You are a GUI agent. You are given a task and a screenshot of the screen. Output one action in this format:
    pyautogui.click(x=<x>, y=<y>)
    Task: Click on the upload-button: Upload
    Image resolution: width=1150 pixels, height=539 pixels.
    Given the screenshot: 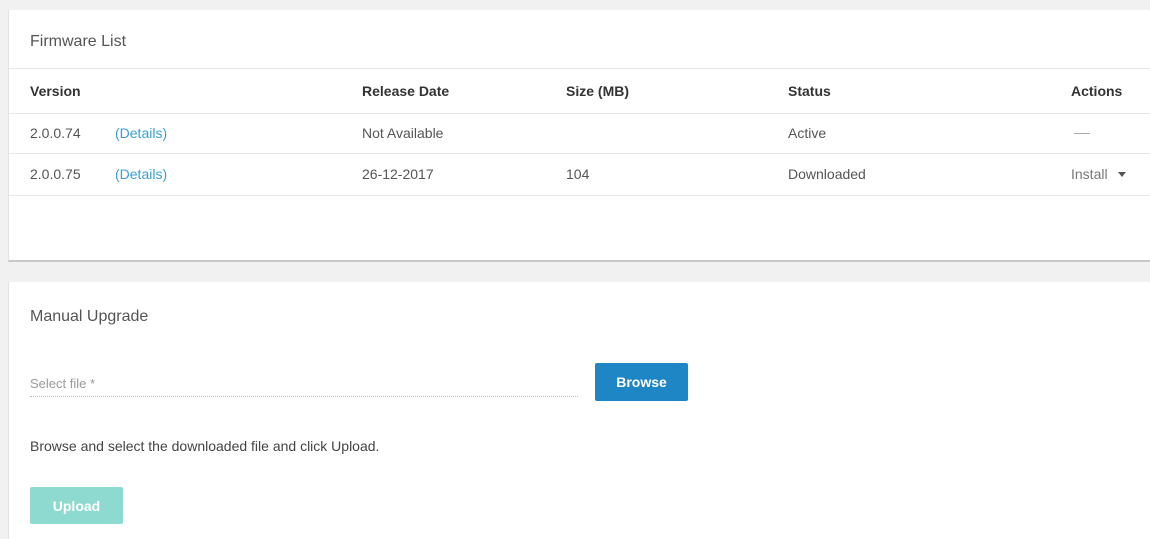 What is the action you would take?
    pyautogui.click(x=76, y=505)
    